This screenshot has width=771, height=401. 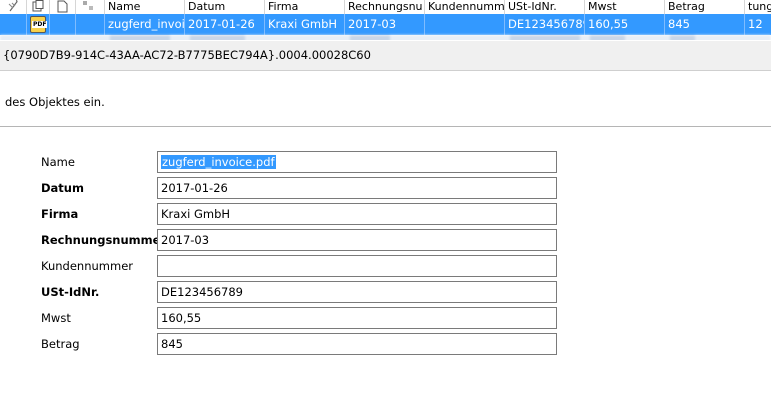 I want to click on name-value: zugferd_invoice.pdf, so click(x=218, y=162).